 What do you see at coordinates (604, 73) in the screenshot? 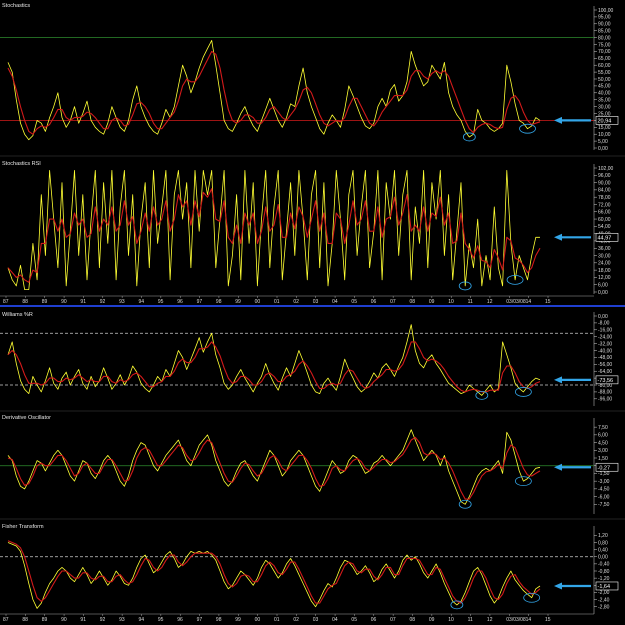
I see `y-tick-label: 55,00` at bounding box center [604, 73].